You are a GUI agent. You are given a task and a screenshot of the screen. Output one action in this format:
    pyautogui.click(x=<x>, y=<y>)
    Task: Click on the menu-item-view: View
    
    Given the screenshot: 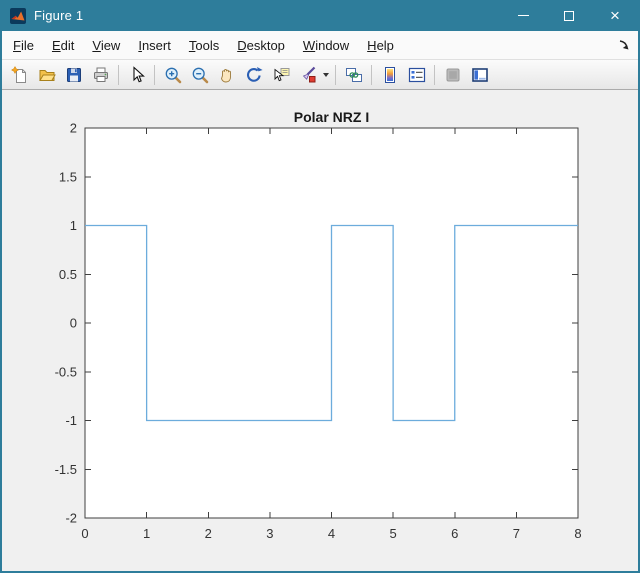 What is the action you would take?
    pyautogui.click(x=106, y=45)
    